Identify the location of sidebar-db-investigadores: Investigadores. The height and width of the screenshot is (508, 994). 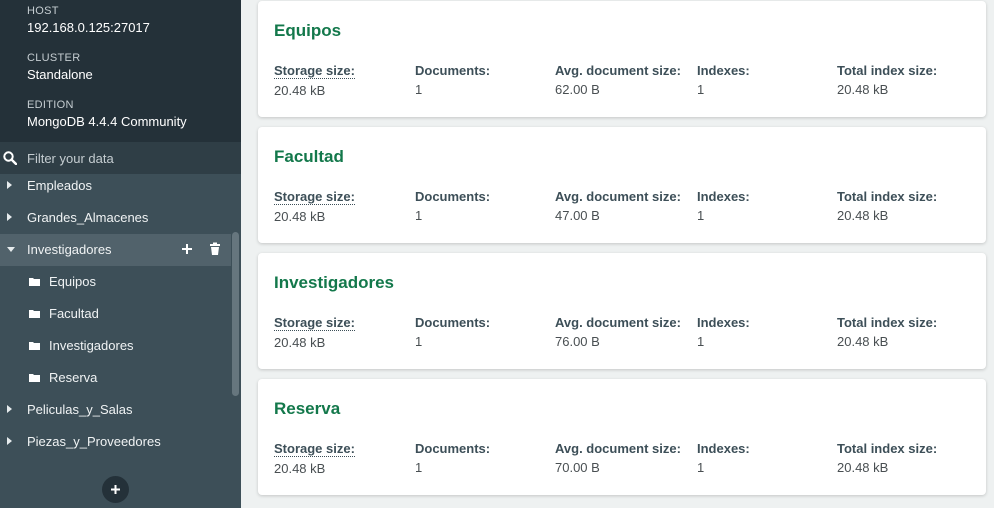
(115, 250).